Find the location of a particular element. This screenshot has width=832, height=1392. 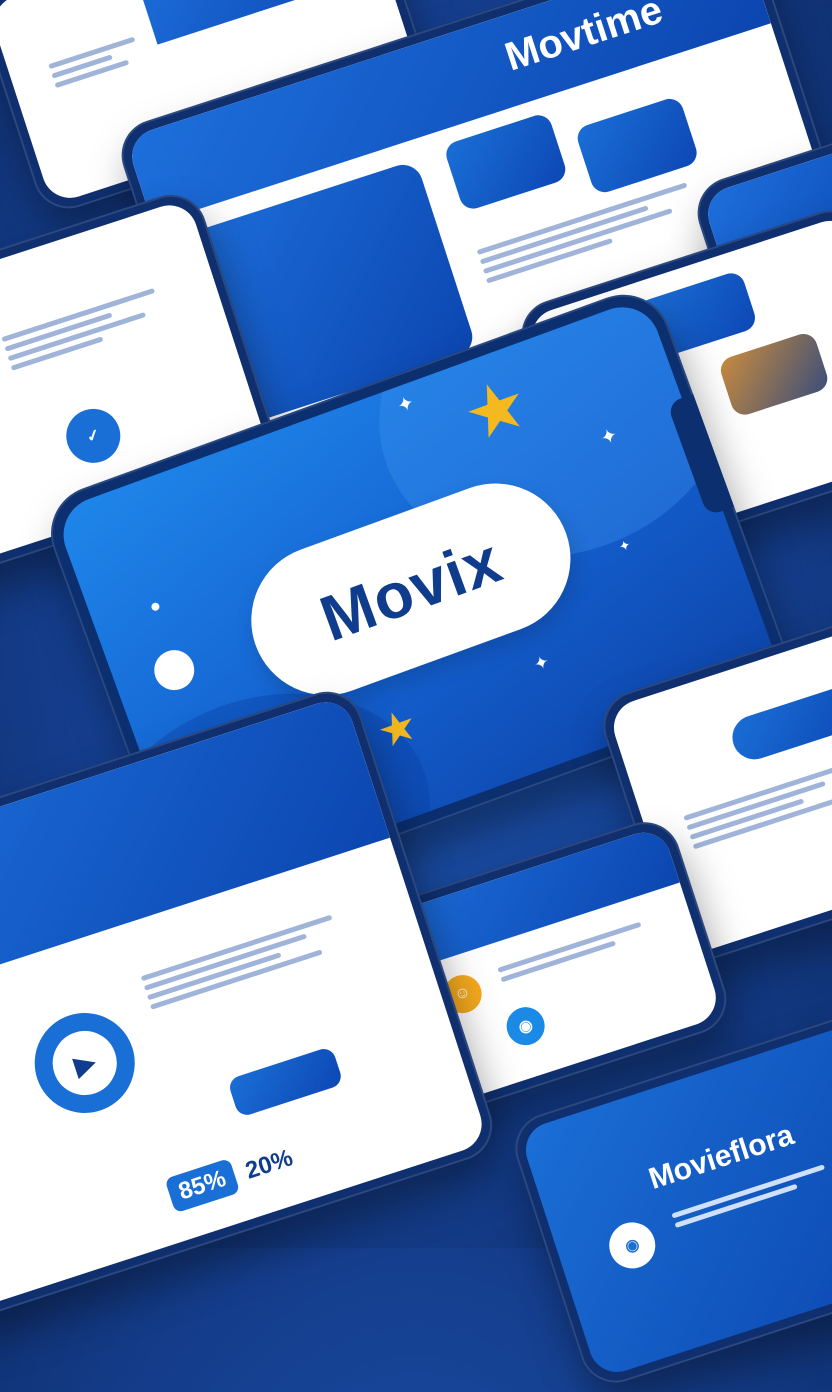

header-banner is located at coordinates (267, 22).